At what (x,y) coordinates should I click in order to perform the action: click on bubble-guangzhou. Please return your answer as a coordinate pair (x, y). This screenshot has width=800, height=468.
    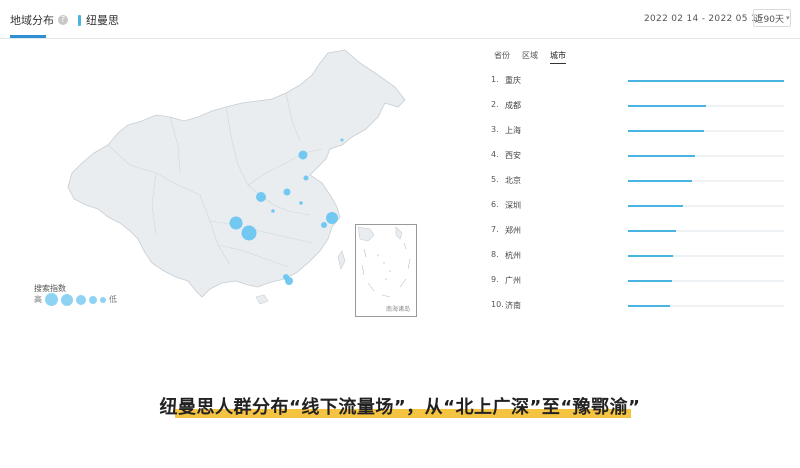
    Looking at the image, I should click on (286, 277).